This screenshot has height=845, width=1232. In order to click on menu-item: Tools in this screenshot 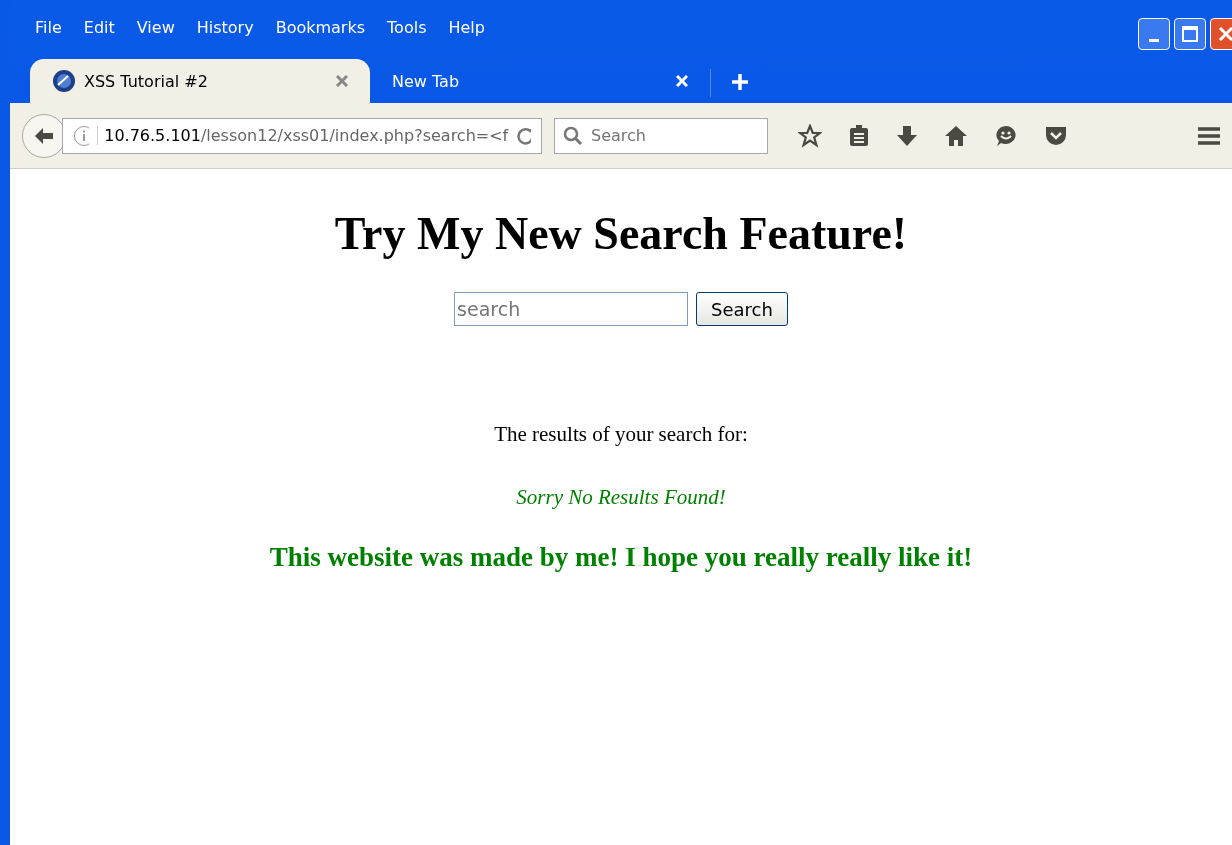, I will do `click(407, 27)`.